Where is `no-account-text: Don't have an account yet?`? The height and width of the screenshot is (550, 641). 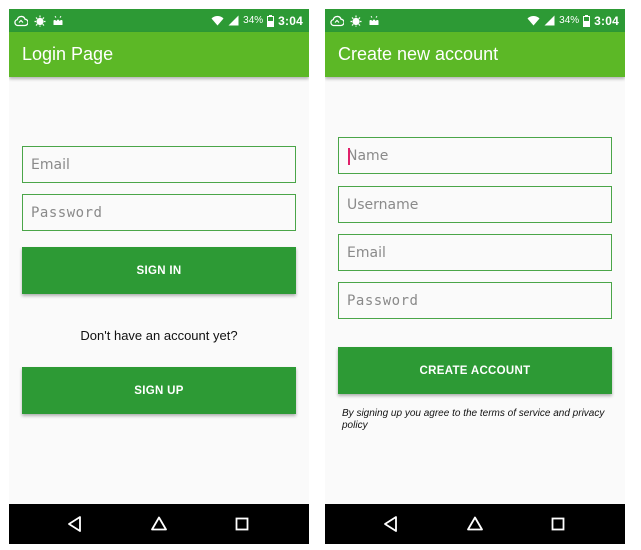
no-account-text: Don't have an account yet? is located at coordinates (159, 335).